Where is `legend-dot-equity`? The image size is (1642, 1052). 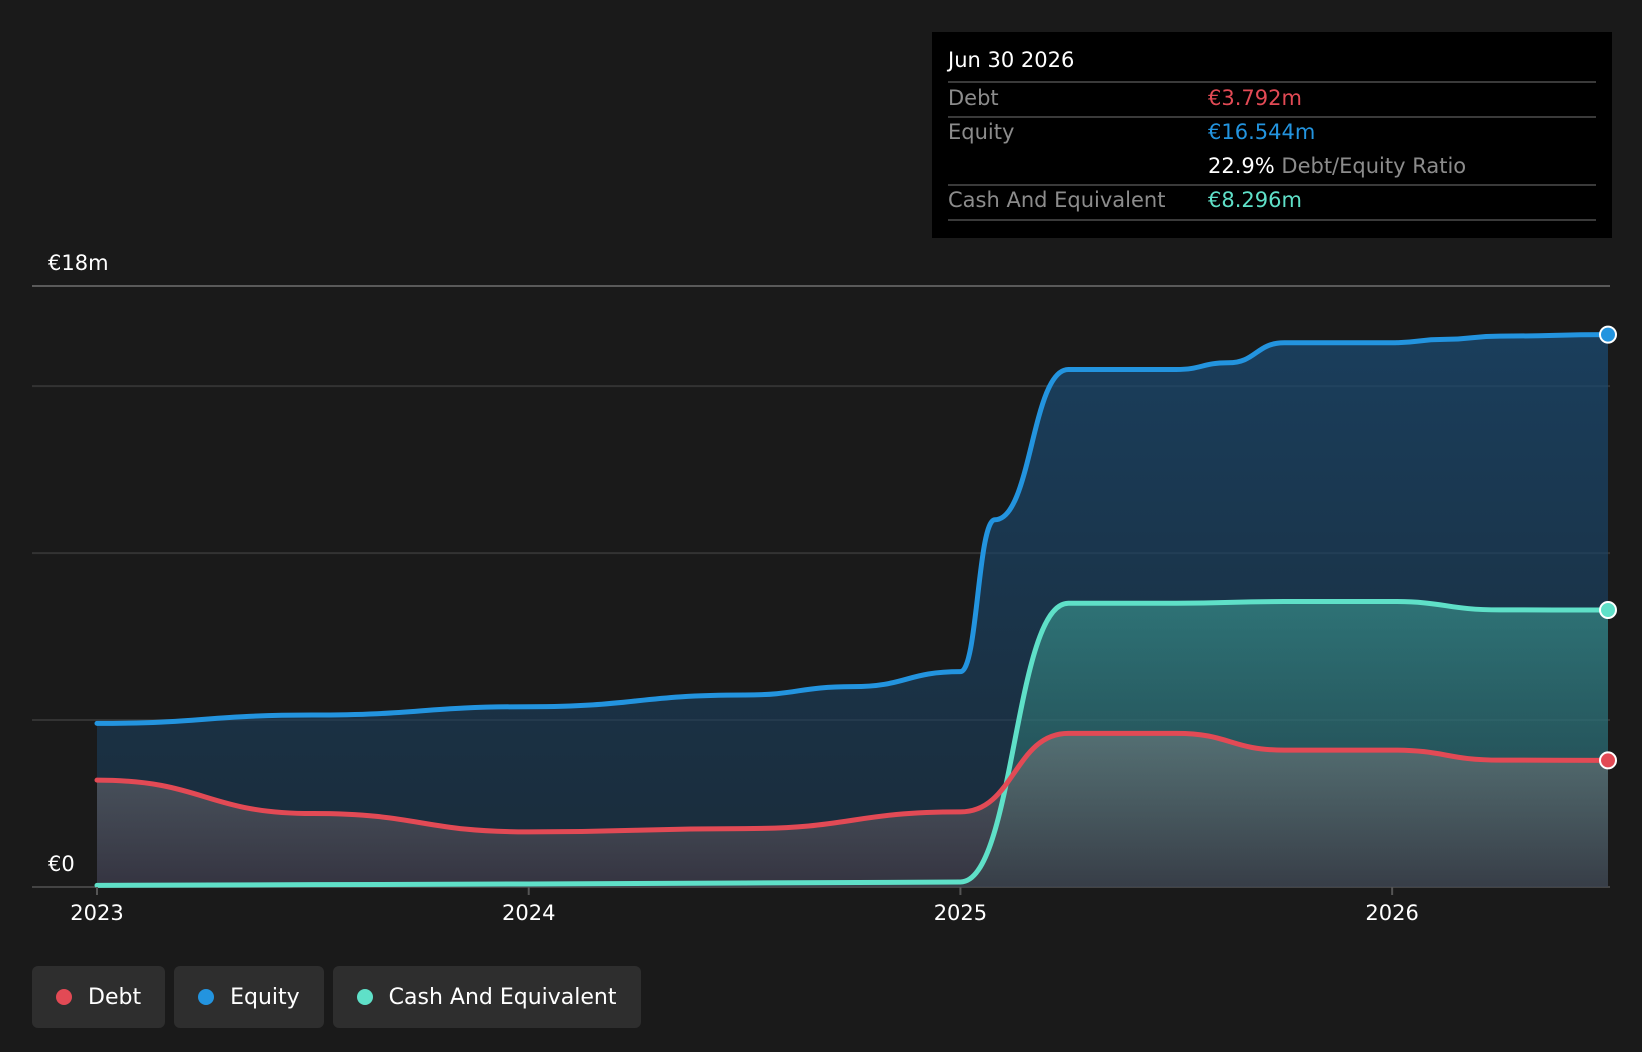 legend-dot-equity is located at coordinates (206, 997).